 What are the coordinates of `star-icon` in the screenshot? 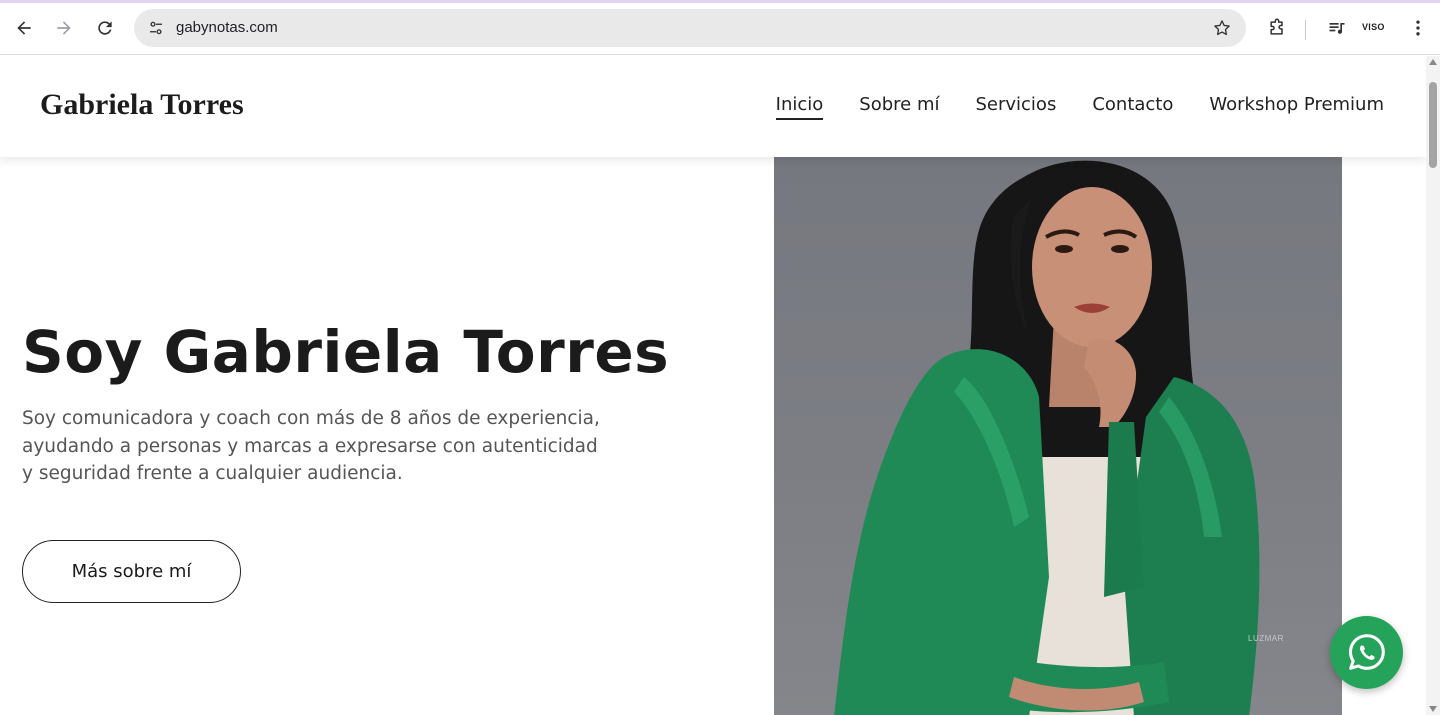 It's located at (1222, 28).